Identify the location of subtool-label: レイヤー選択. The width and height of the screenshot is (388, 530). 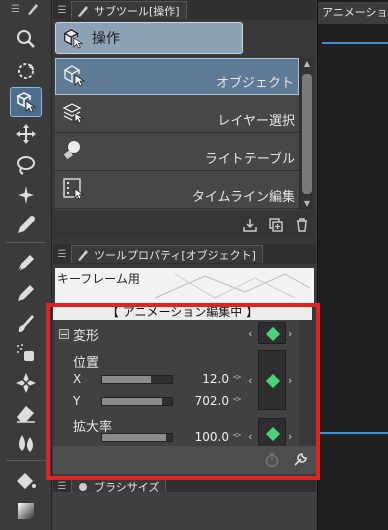
(256, 121).